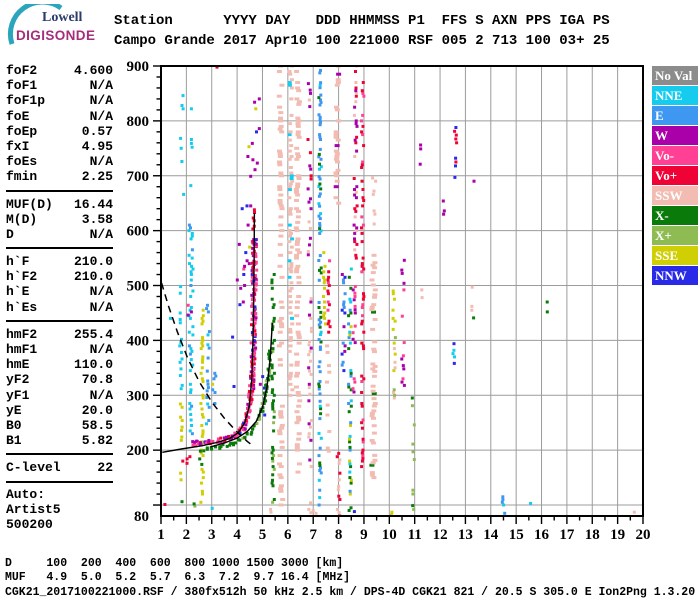 The height and width of the screenshot is (600, 700). What do you see at coordinates (542, 535) in the screenshot?
I see `svg-text: 16` at bounding box center [542, 535].